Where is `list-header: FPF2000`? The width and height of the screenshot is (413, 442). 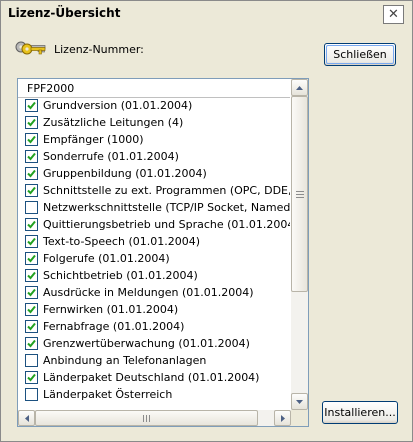
list-header: FPF2000 is located at coordinates (154, 88).